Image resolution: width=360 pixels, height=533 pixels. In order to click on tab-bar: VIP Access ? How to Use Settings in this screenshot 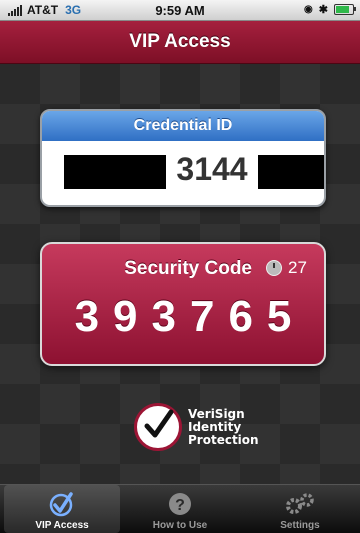, I will do `click(180, 508)`.